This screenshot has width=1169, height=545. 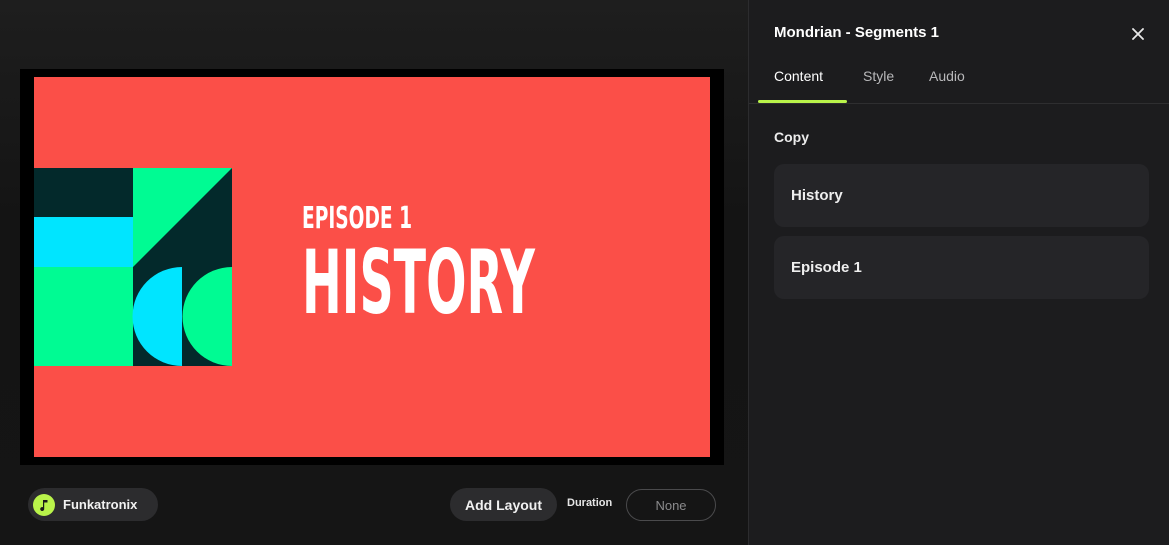 I want to click on active-tab-indicator, so click(x=802, y=101).